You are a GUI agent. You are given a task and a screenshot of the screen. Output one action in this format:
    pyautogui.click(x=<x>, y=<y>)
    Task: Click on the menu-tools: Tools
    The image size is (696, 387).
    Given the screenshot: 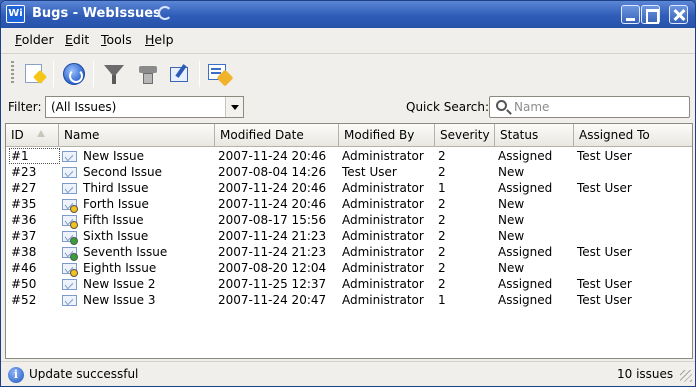 What is the action you would take?
    pyautogui.click(x=116, y=39)
    